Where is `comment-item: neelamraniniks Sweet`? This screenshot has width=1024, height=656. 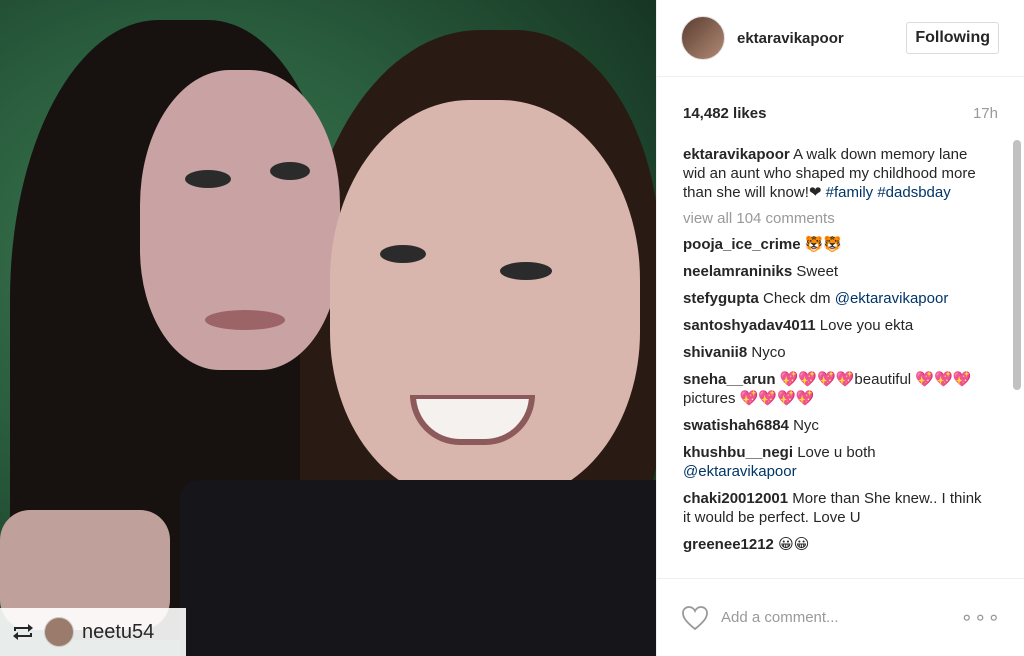 comment-item: neelamraniniks Sweet is located at coordinates (833, 271).